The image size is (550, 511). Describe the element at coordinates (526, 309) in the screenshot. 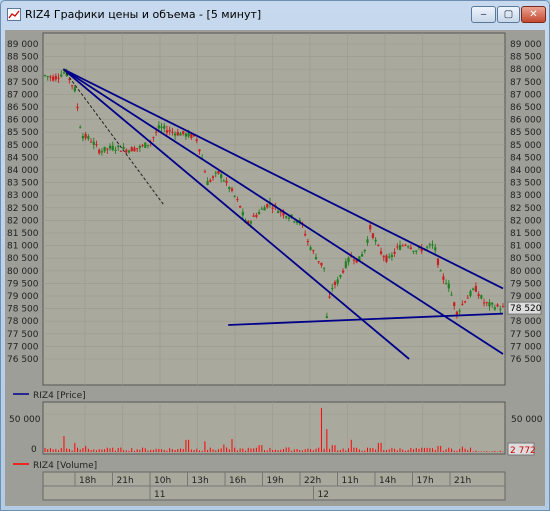

I see `last-price-label: 78 520` at that location.